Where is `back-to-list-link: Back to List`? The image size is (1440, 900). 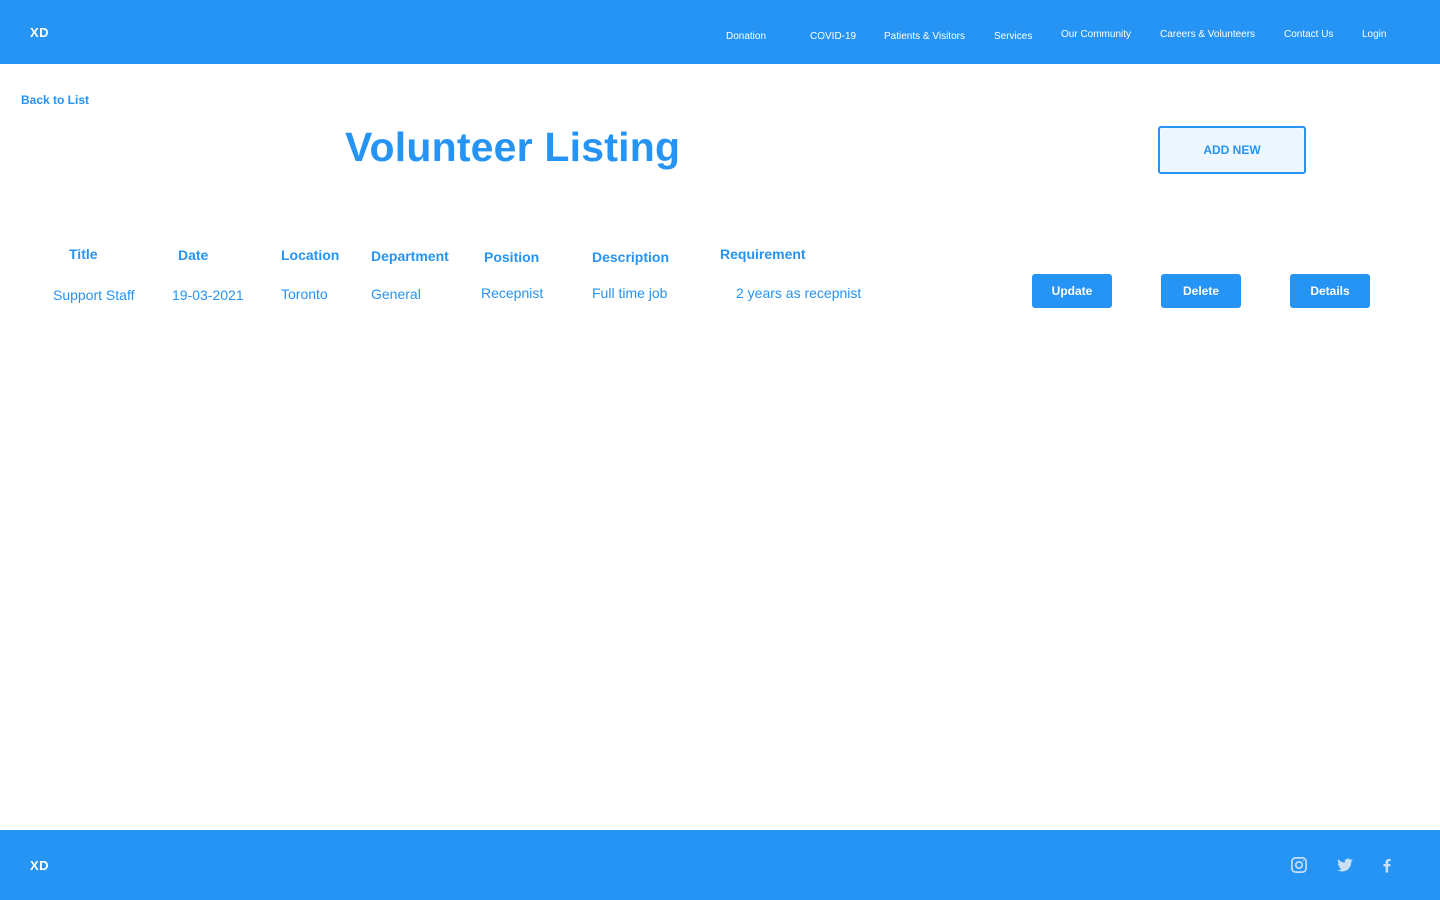
back-to-list-link: Back to List is located at coordinates (55, 100).